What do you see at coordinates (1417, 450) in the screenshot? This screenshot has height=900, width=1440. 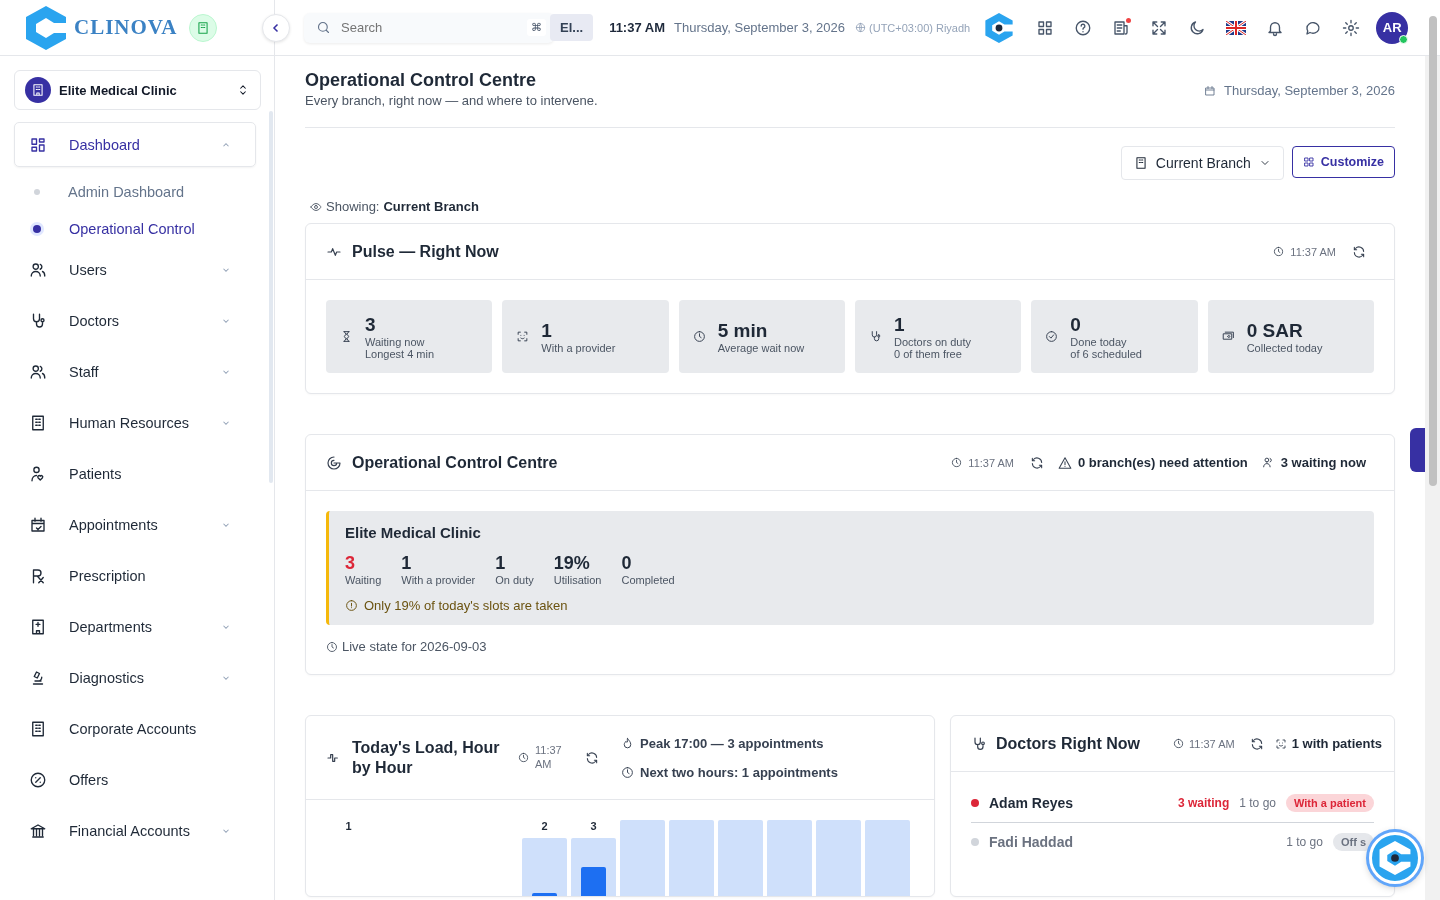 I see `side-tab` at bounding box center [1417, 450].